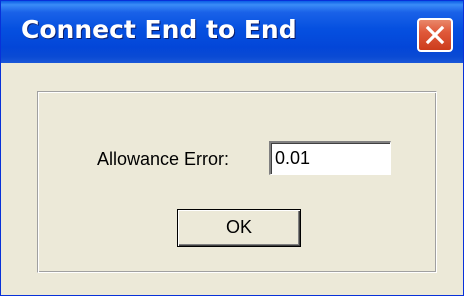 This screenshot has width=464, height=296. I want to click on allowance-error-label: Allowance Error:, so click(163, 159).